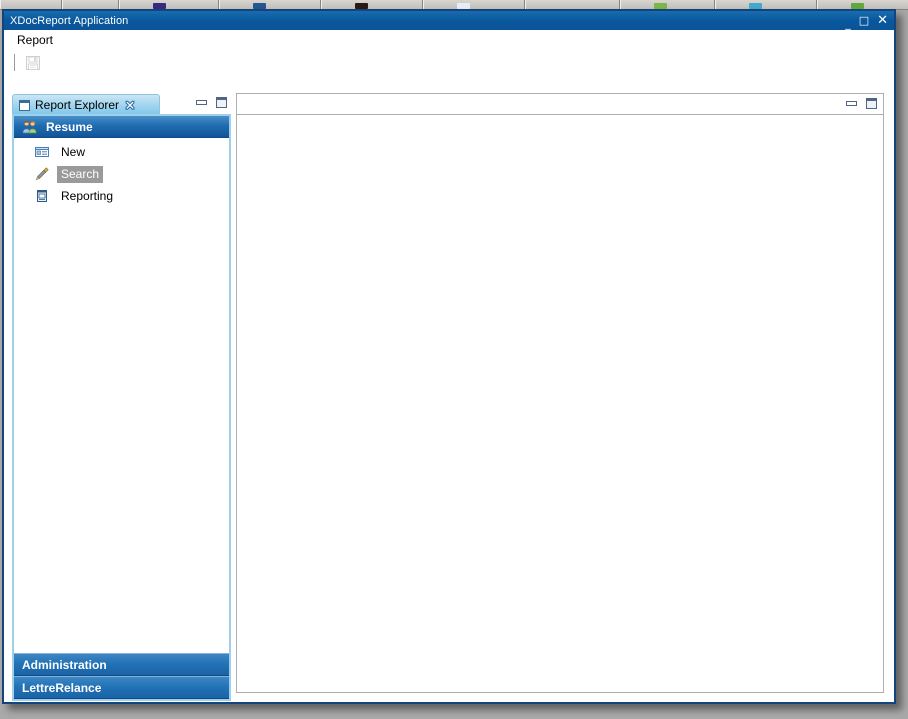 The image size is (908, 719). Describe the element at coordinates (449, 20) in the screenshot. I see `title-bar: XDocReport Application _ □ ✕` at that location.